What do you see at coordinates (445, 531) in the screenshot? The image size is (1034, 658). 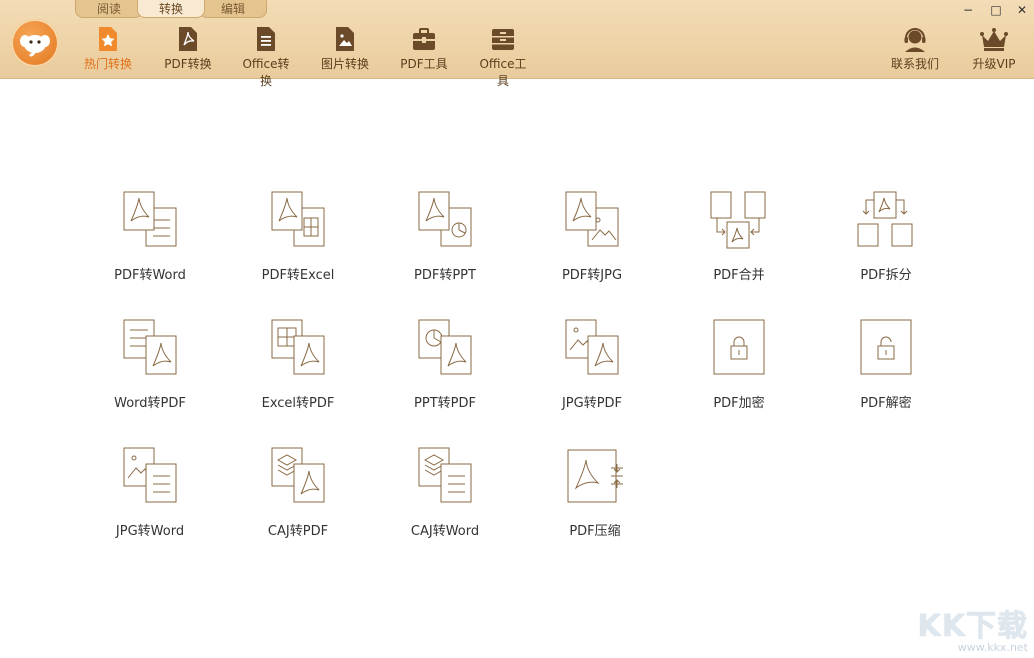 I see `feature-label: CAJ转Word` at bounding box center [445, 531].